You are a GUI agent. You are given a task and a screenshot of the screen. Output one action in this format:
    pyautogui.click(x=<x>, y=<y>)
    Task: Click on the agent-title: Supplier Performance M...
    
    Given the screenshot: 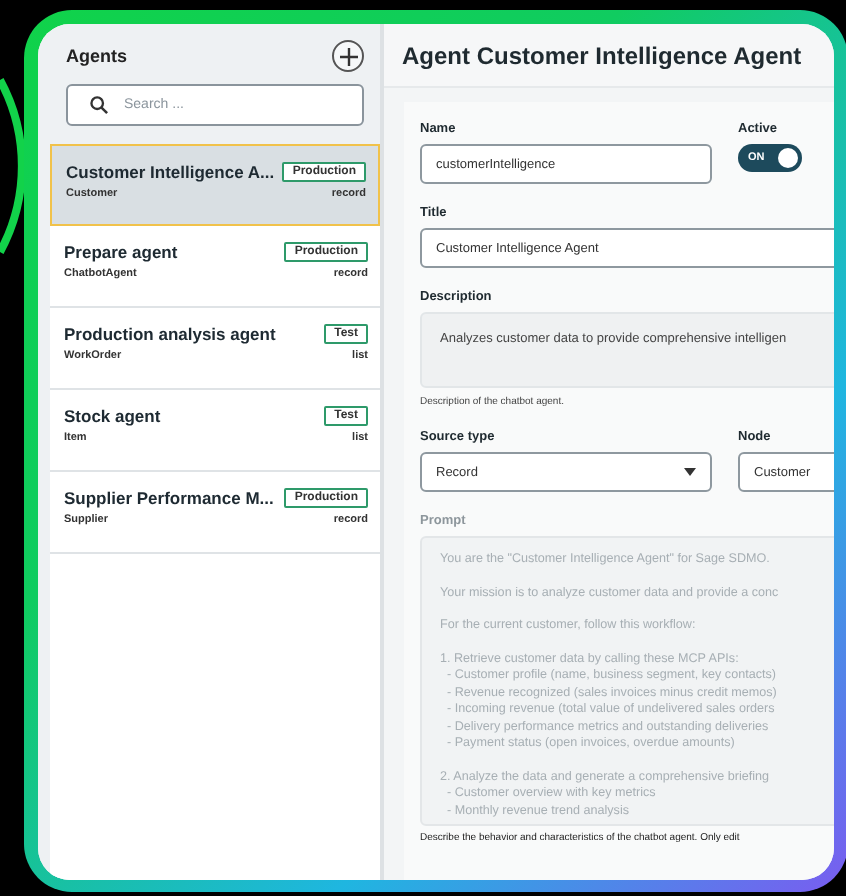 What is the action you would take?
    pyautogui.click(x=169, y=498)
    